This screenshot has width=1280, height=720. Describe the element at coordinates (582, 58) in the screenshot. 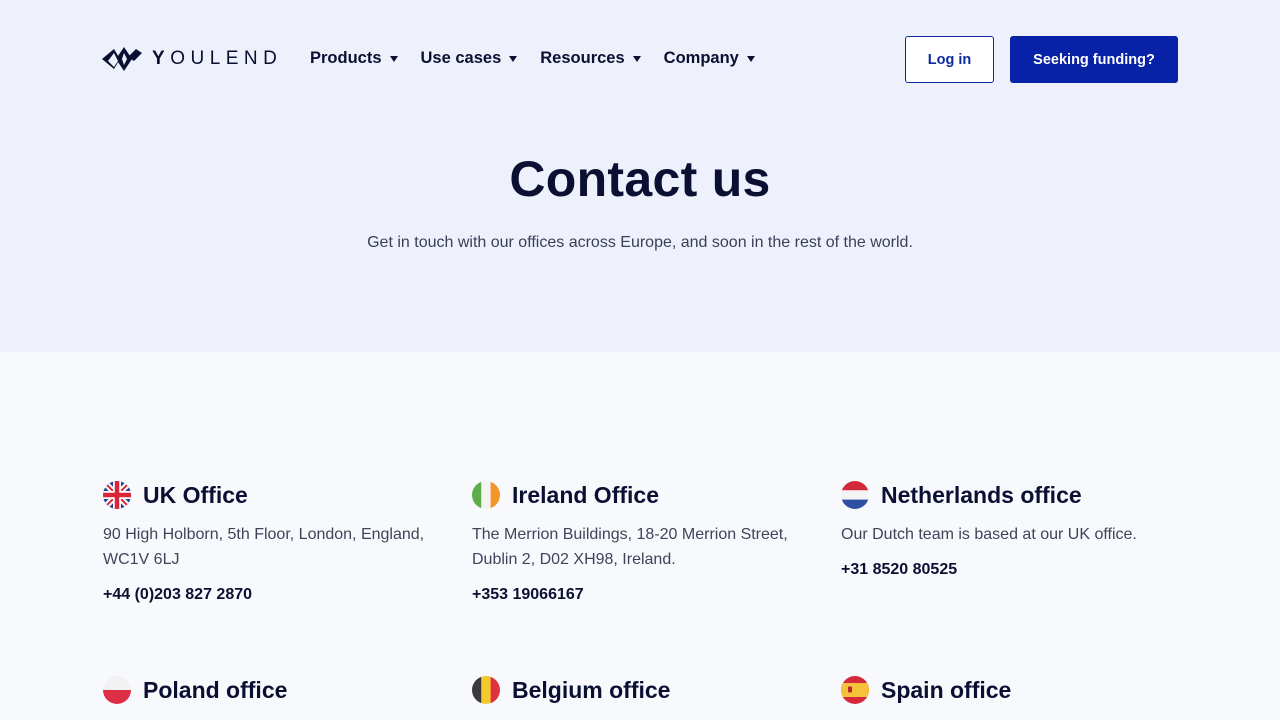

I see `nav-resources-label: Resources` at that location.